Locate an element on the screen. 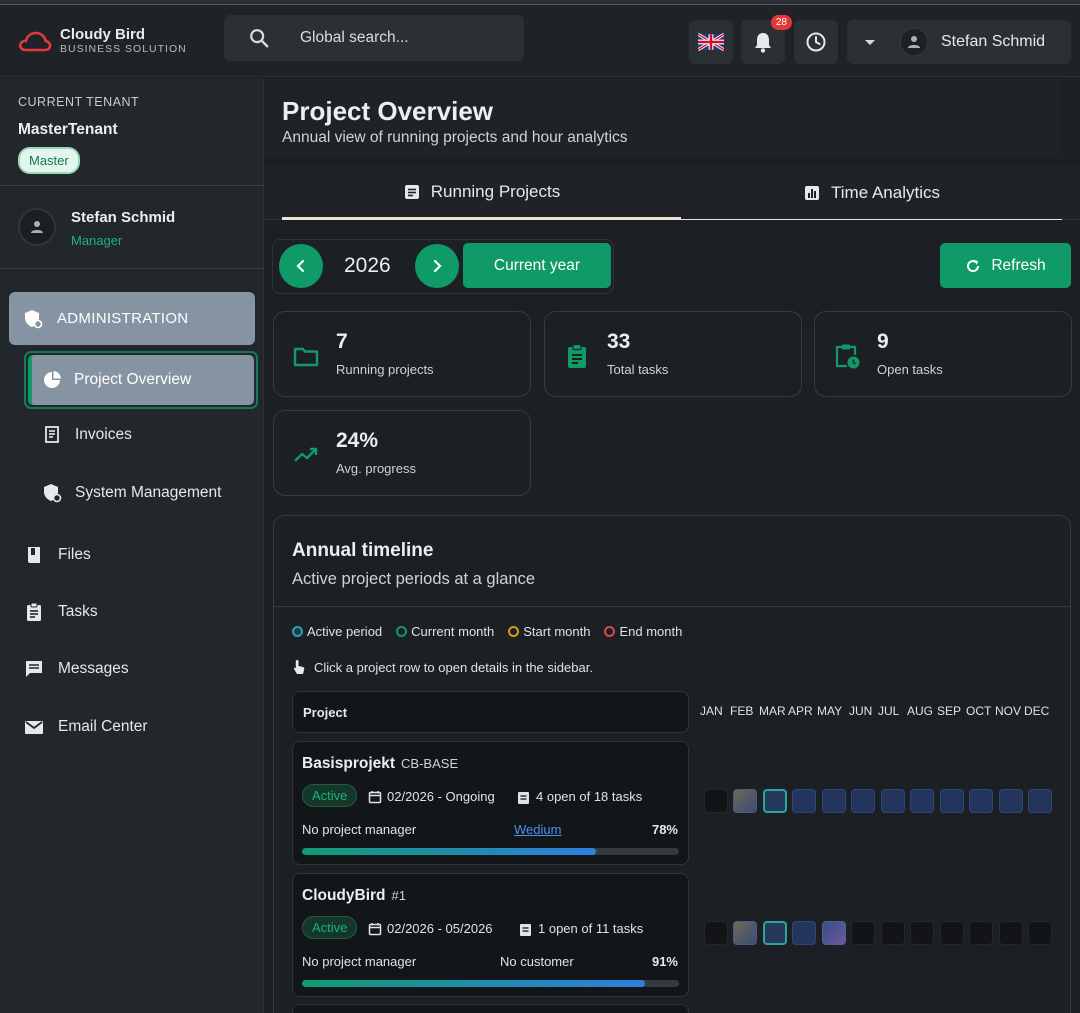 The width and height of the screenshot is (1080, 1013). uk-flag-icon is located at coordinates (711, 42).